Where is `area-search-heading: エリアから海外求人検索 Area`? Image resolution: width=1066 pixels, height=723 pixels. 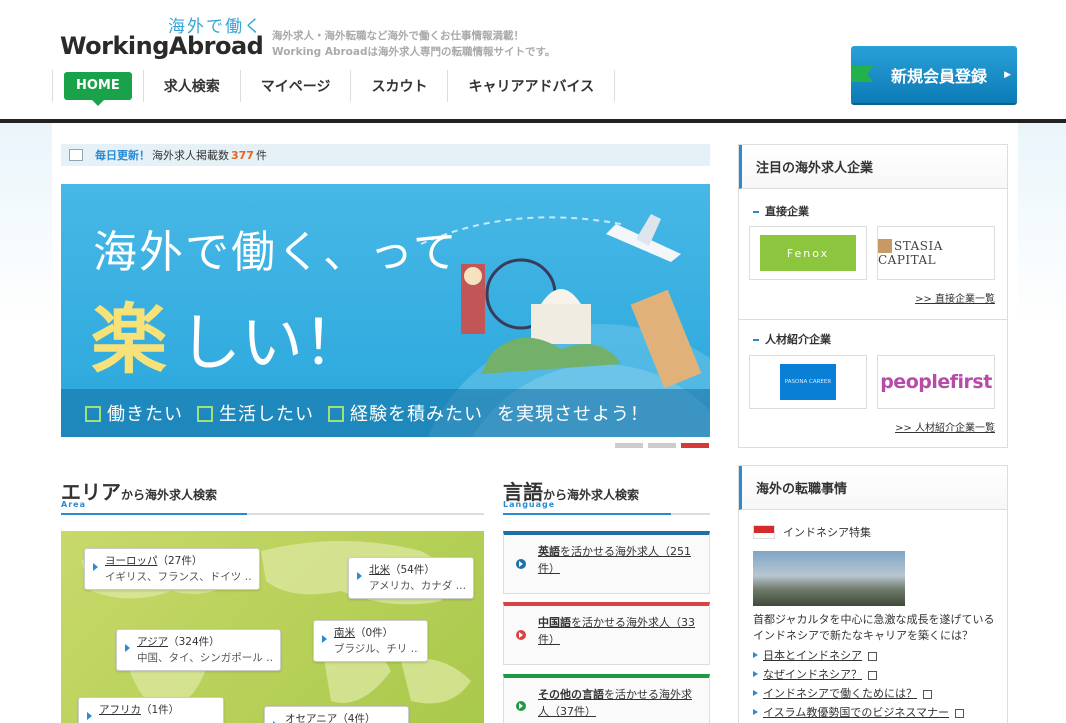 area-search-heading: エリアから海外求人検索 Area is located at coordinates (272, 496).